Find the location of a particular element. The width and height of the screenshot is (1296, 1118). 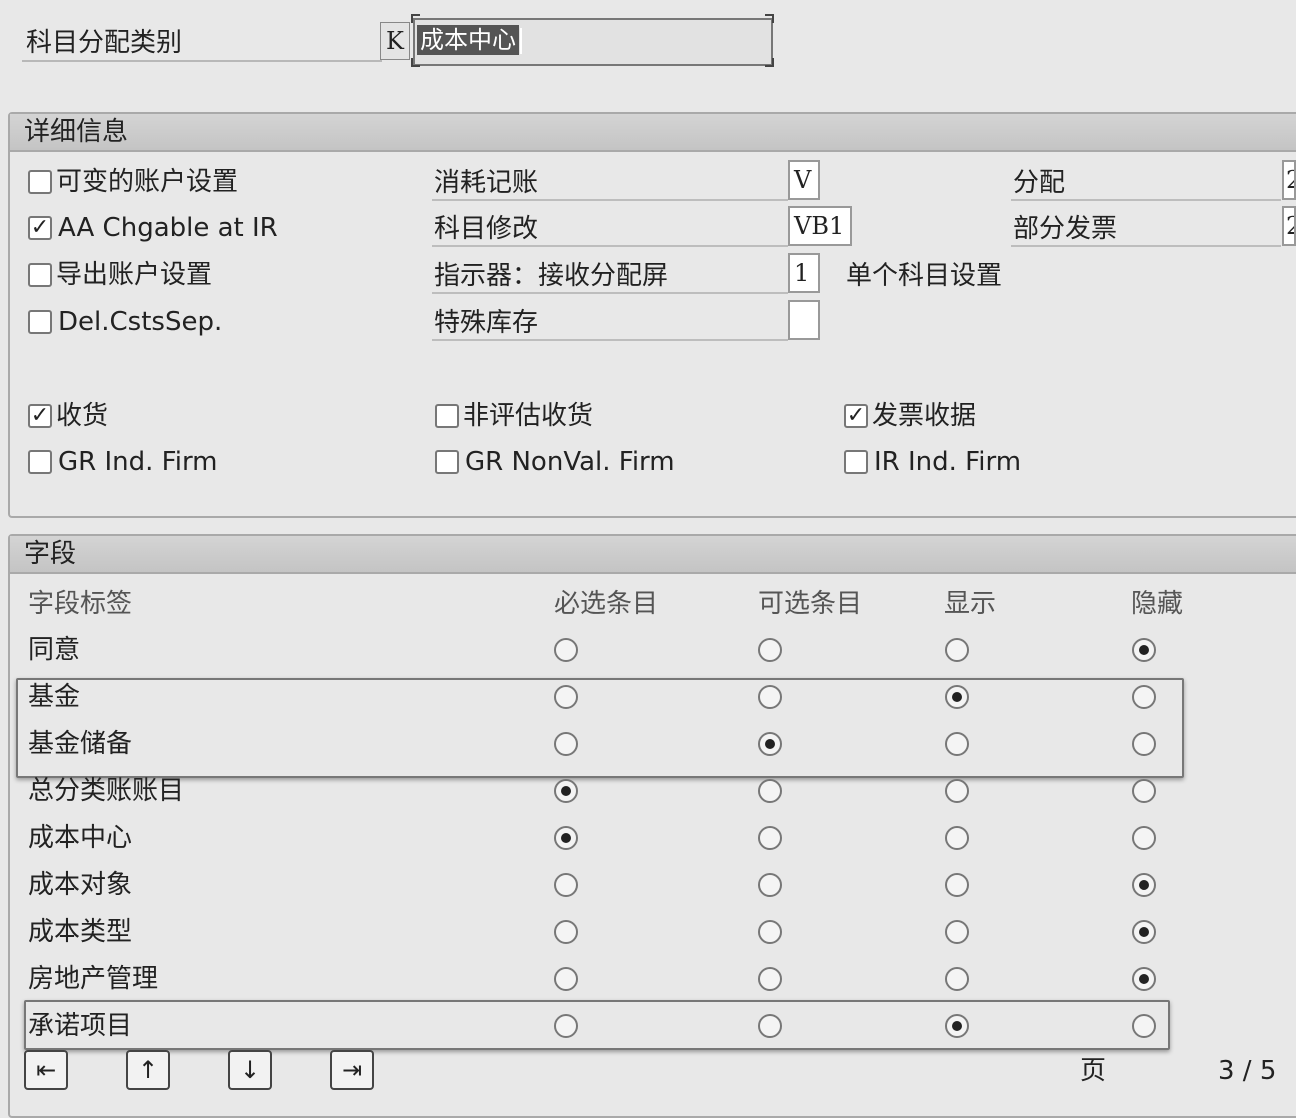

goods-receipt-checkbox: ✓ is located at coordinates (40, 416).